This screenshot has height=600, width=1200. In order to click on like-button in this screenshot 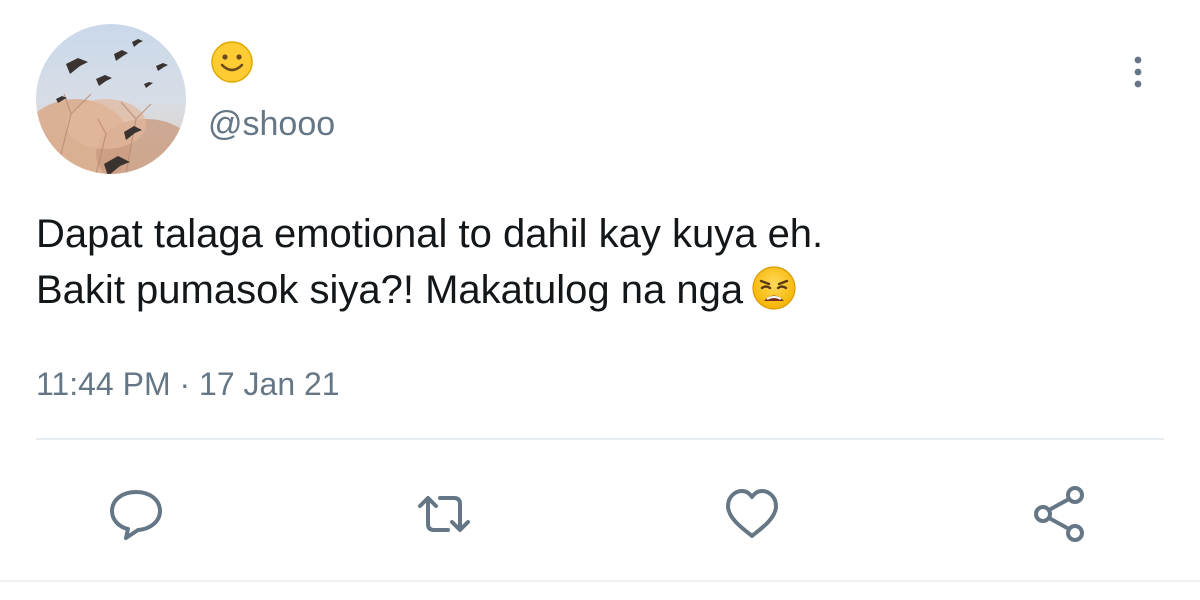, I will do `click(752, 514)`.